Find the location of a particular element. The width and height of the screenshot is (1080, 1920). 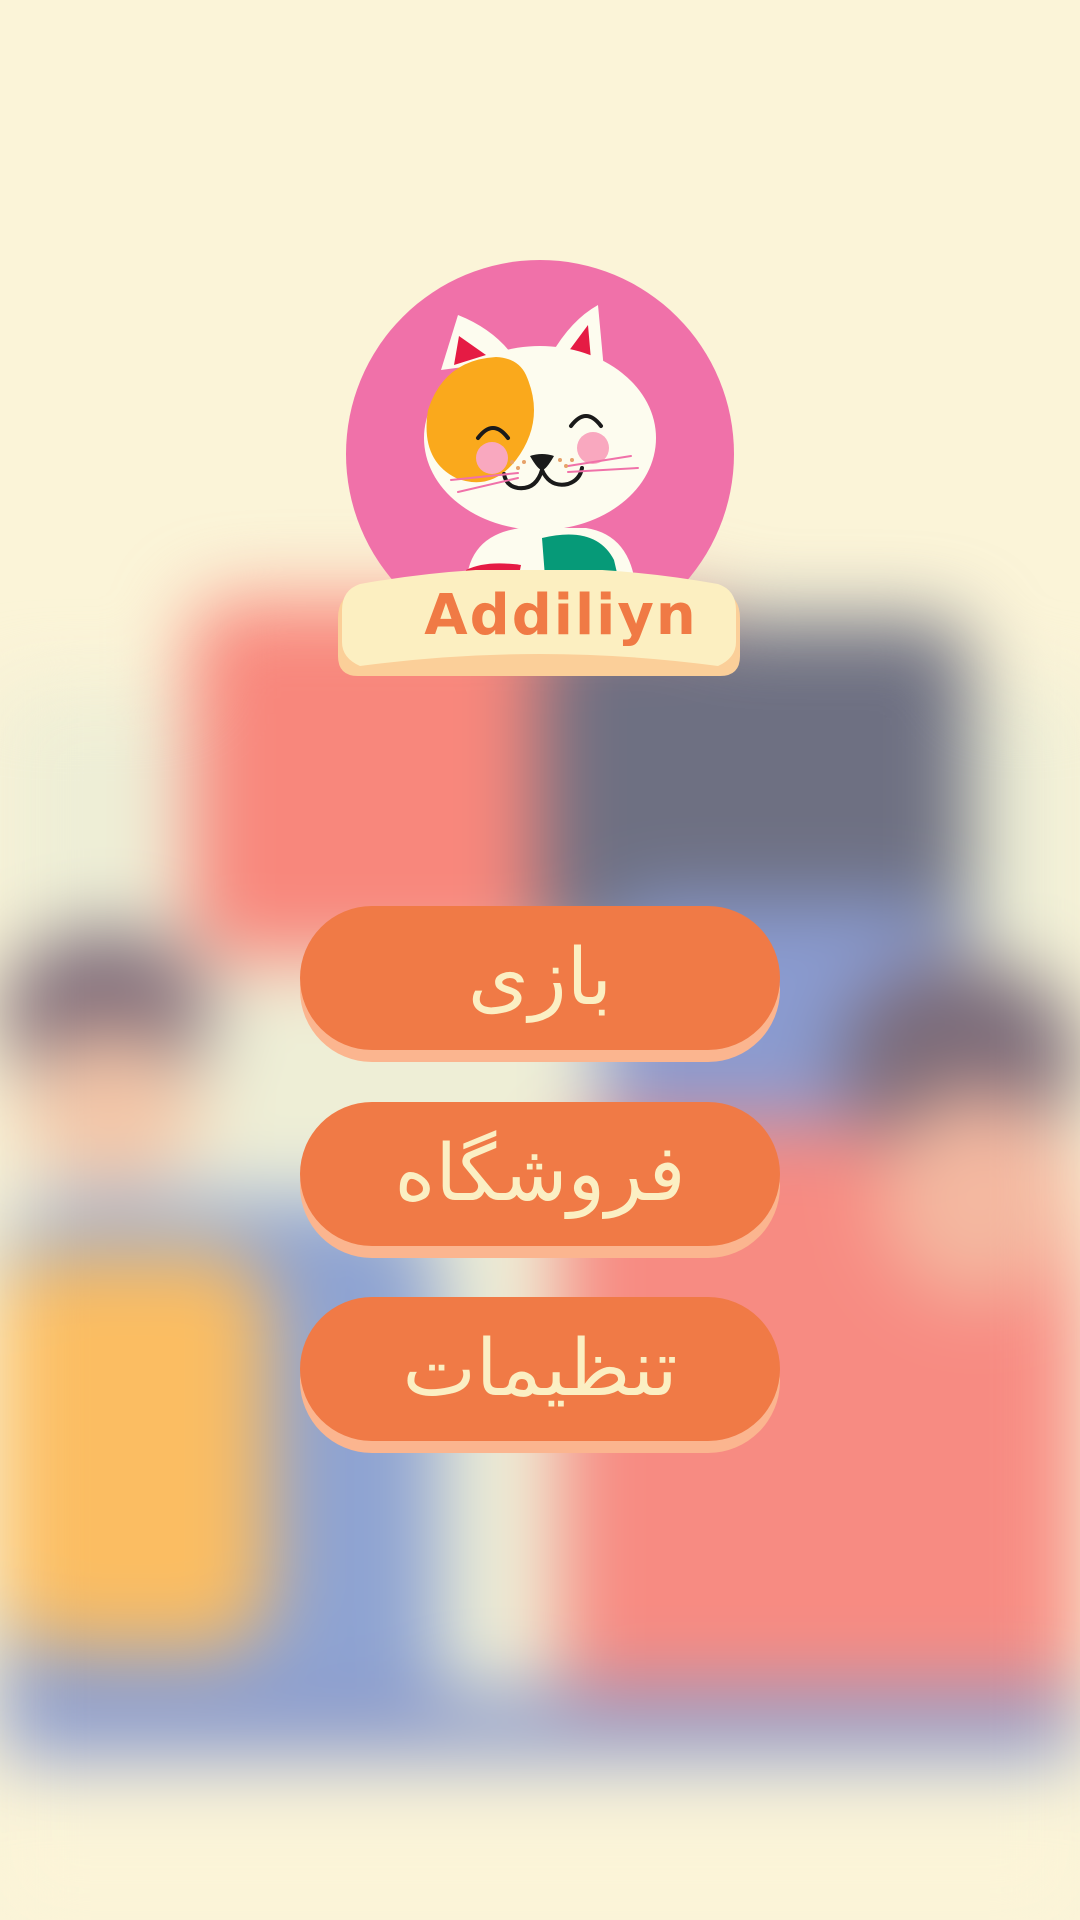

app-name-banner: Addiliyn is located at coordinates (539, 629).